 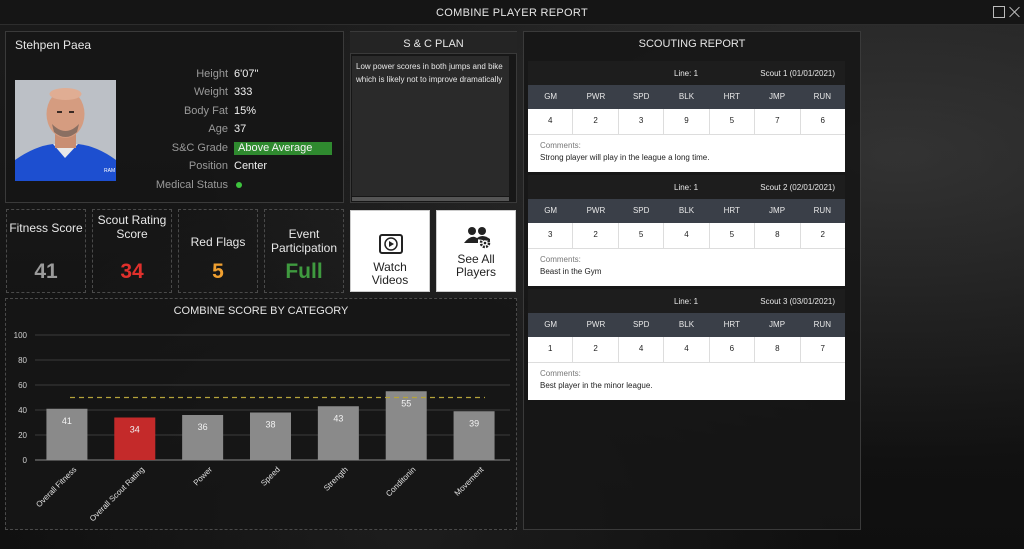 What do you see at coordinates (22, 435) in the screenshot?
I see `y-tick-label: 20` at bounding box center [22, 435].